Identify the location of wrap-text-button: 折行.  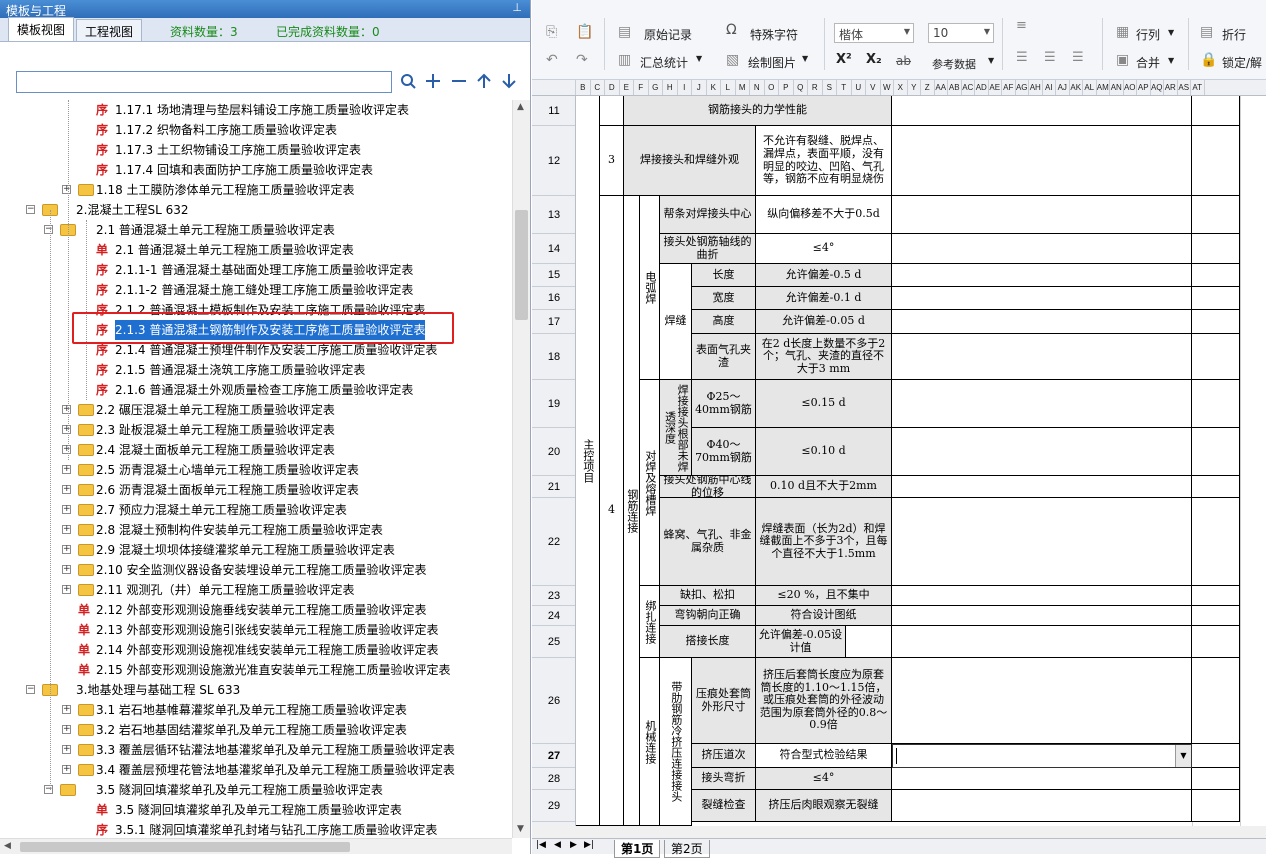
(1234, 34).